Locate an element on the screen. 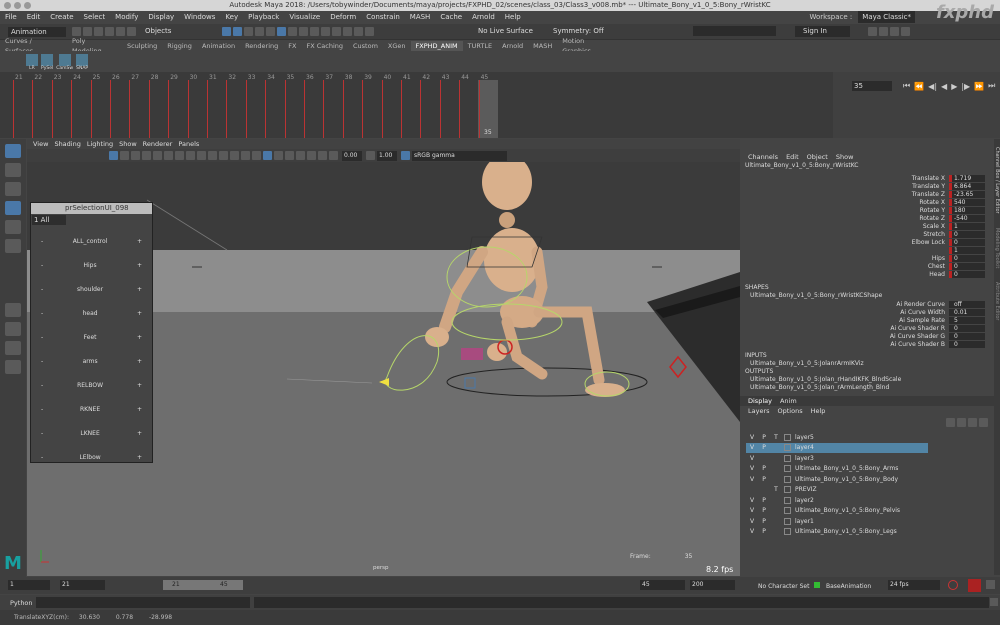  layer-row: V P Ultimate_Bony_v1_0_5:Bony_Legs is located at coordinates (837, 532).